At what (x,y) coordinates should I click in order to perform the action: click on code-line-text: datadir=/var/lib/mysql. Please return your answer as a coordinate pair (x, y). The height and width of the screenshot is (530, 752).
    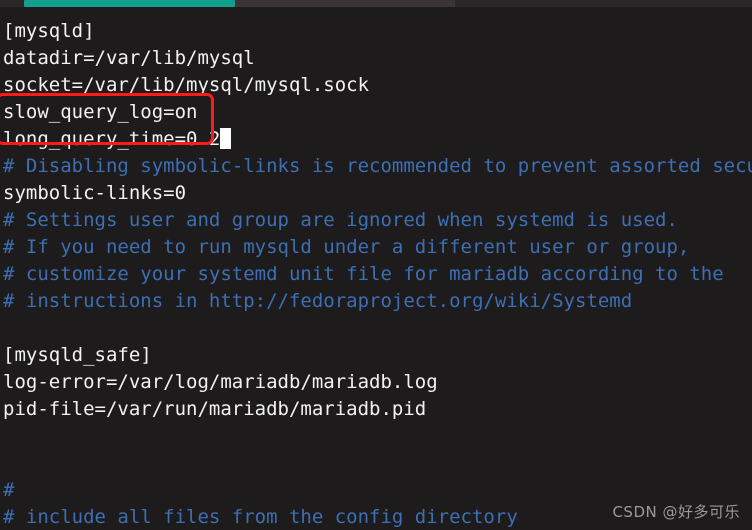
    Looking at the image, I should click on (129, 58).